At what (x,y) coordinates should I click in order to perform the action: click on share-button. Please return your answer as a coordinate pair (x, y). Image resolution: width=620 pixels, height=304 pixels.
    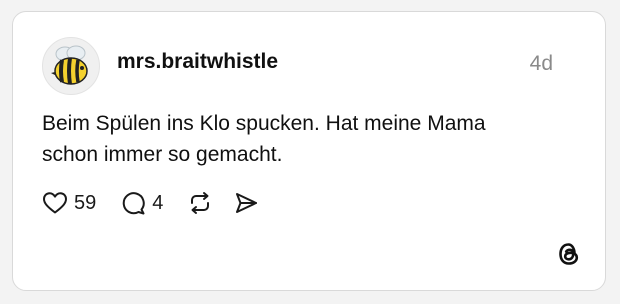
    Looking at the image, I should click on (246, 203).